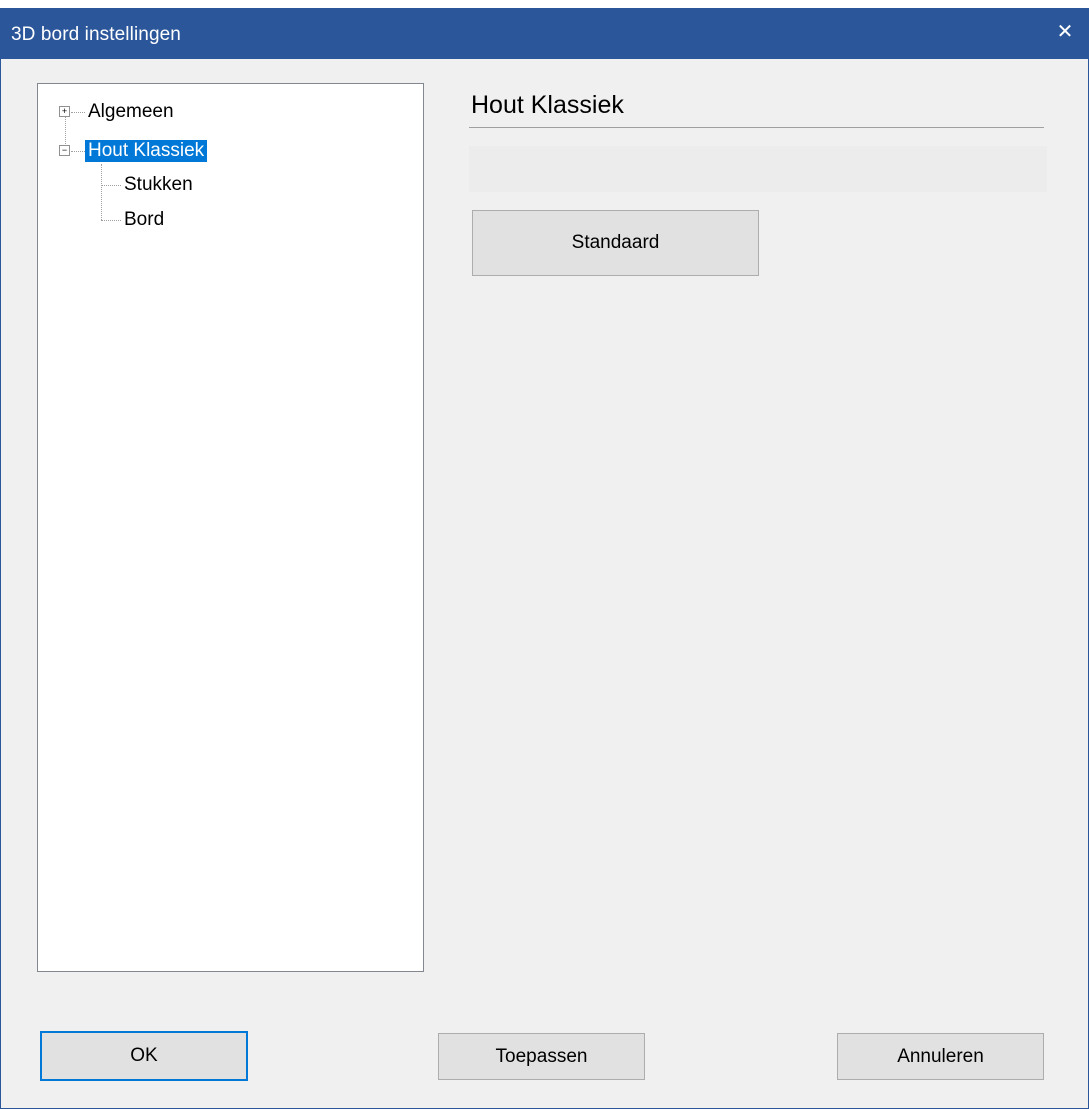 This screenshot has height=1109, width=1089. I want to click on title-bar: 3D bord instellingen ✕, so click(544, 33).